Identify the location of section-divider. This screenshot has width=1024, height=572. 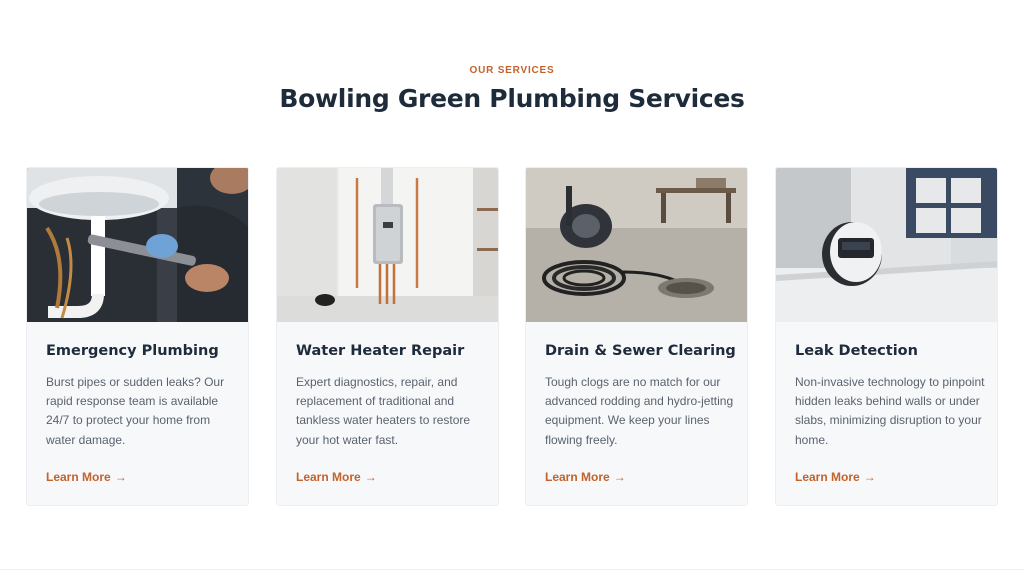
(512, 569).